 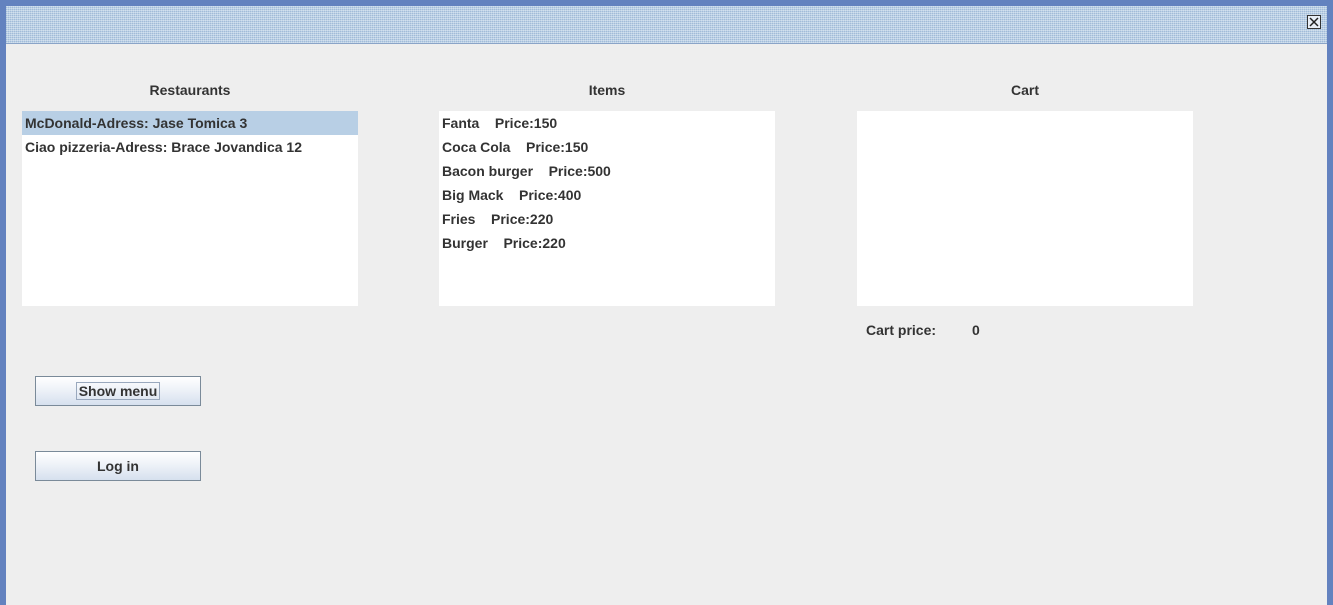 I want to click on menu-item: Fries Price:220, so click(x=607, y=219).